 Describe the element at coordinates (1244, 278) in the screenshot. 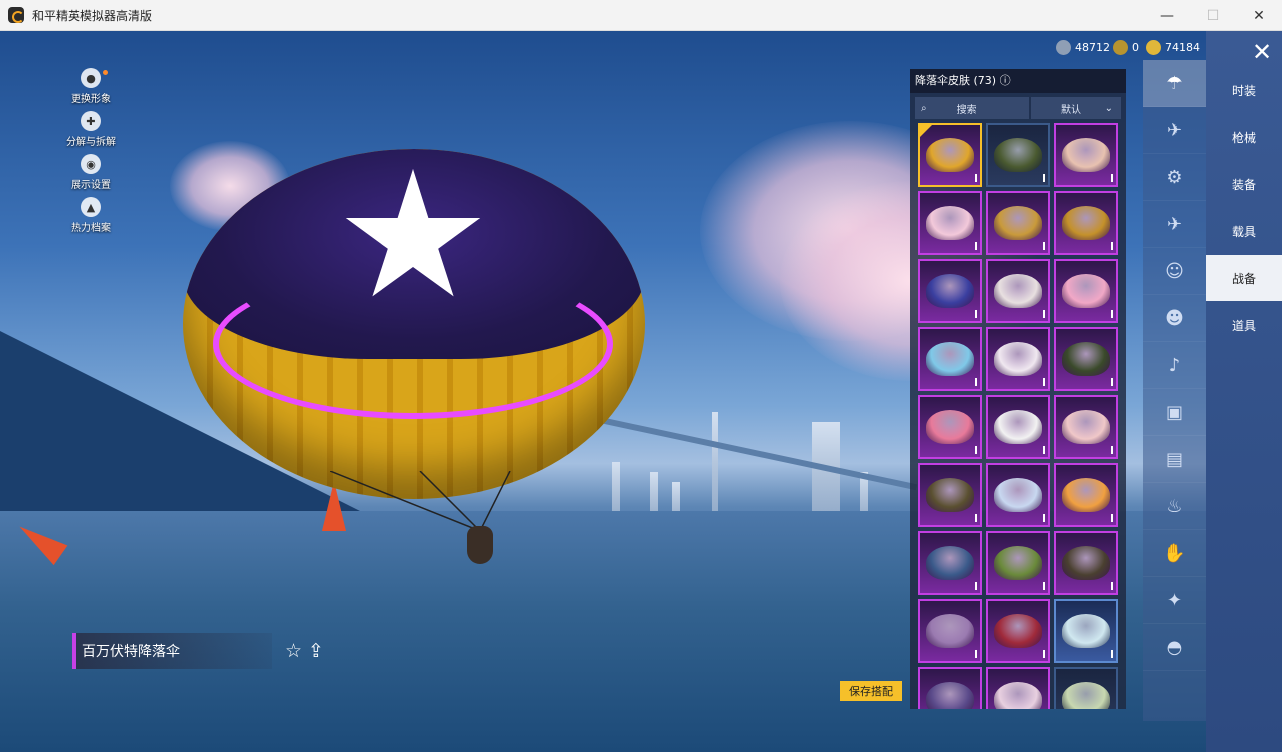

I see `tab-4: 战备` at that location.